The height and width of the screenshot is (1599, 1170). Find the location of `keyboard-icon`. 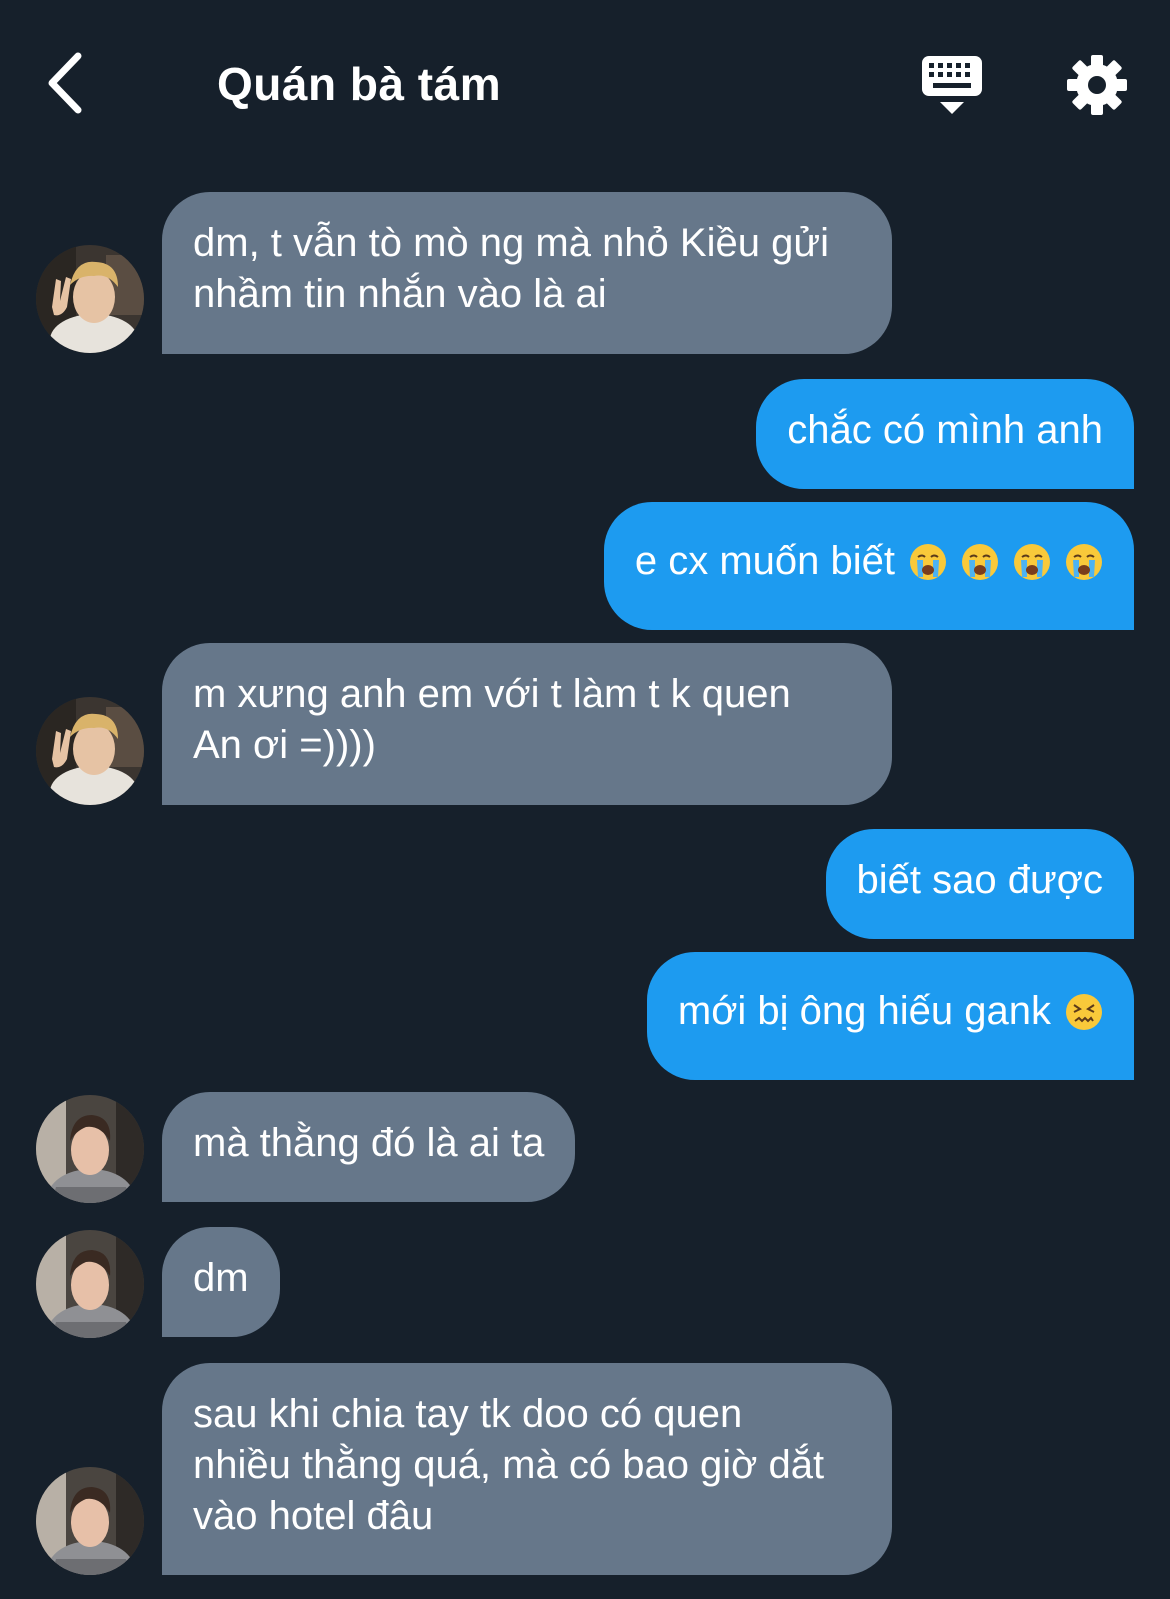

keyboard-icon is located at coordinates (952, 85).